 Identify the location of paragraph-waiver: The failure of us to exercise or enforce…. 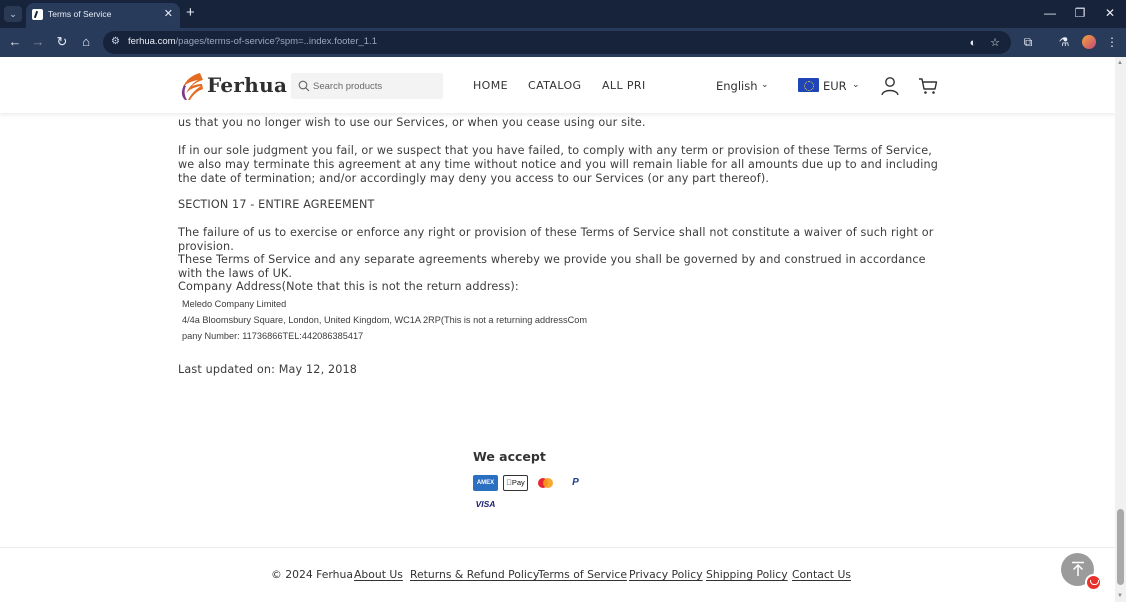
(556, 239).